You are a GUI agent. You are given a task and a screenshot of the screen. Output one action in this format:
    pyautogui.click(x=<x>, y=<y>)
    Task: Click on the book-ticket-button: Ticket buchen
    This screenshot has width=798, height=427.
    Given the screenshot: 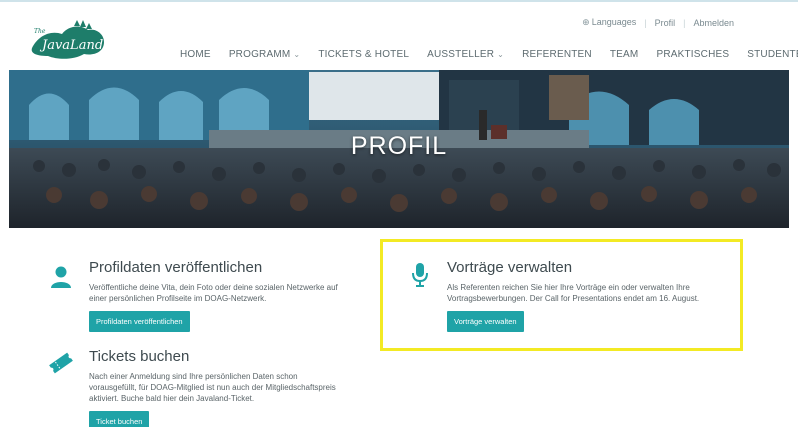 What is the action you would take?
    pyautogui.click(x=119, y=419)
    